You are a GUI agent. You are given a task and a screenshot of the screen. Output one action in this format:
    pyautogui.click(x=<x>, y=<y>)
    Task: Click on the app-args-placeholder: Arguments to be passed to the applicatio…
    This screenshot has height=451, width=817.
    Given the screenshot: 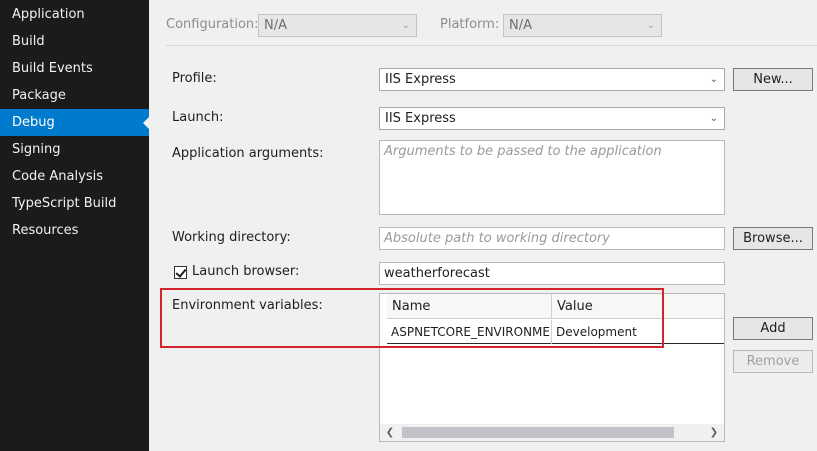 What is the action you would take?
    pyautogui.click(x=523, y=151)
    